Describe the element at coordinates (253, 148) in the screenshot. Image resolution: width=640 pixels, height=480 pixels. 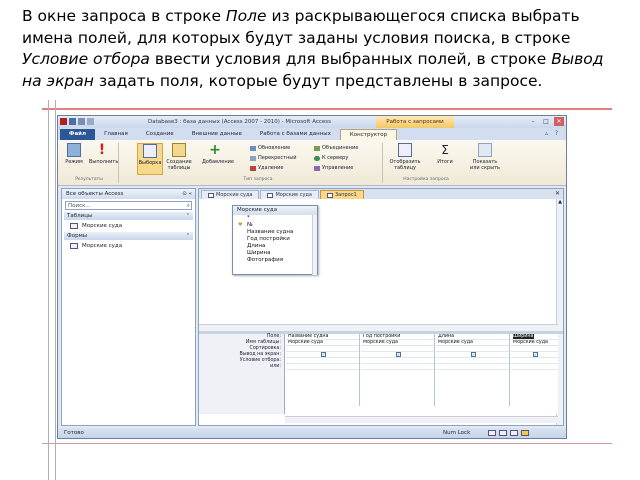
I see `update-icon` at that location.